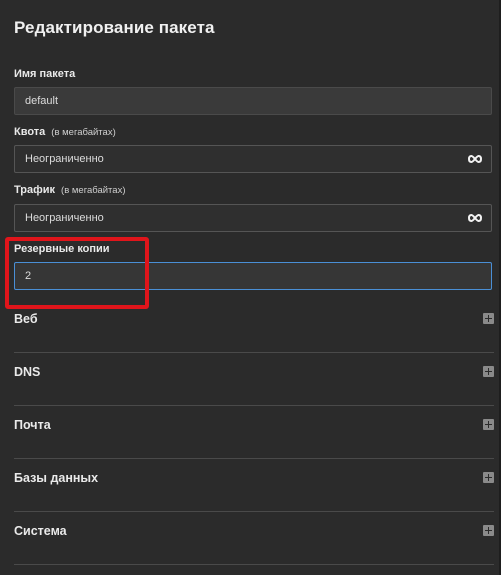  Describe the element at coordinates (254, 379) in the screenshot. I see `section-dns: DNS` at that location.